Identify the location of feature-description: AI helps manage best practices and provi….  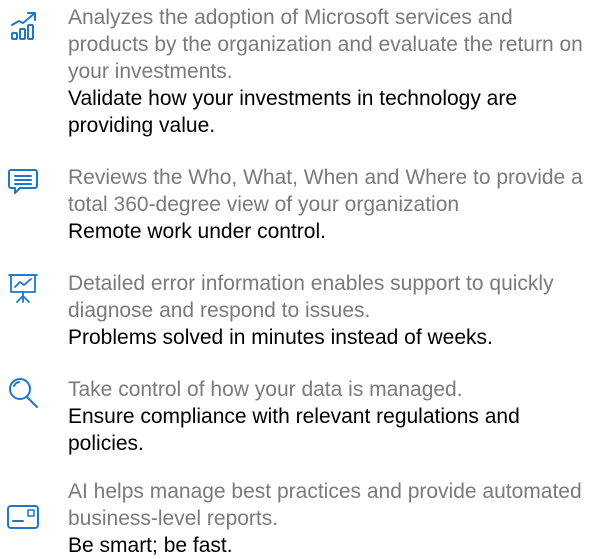
(325, 505).